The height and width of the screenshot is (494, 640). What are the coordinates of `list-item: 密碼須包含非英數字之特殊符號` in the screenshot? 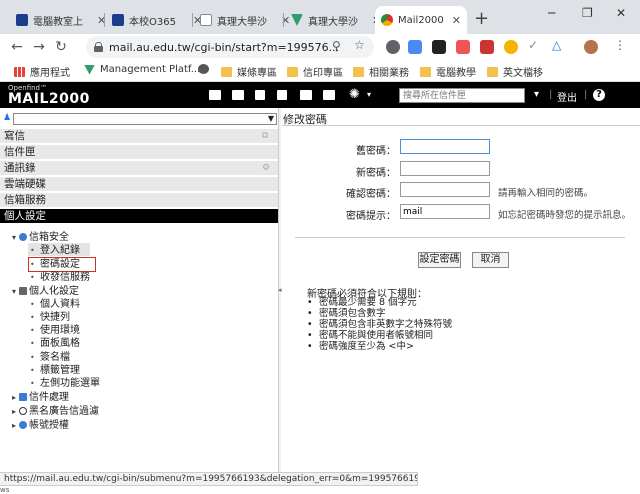 It's located at (379, 324).